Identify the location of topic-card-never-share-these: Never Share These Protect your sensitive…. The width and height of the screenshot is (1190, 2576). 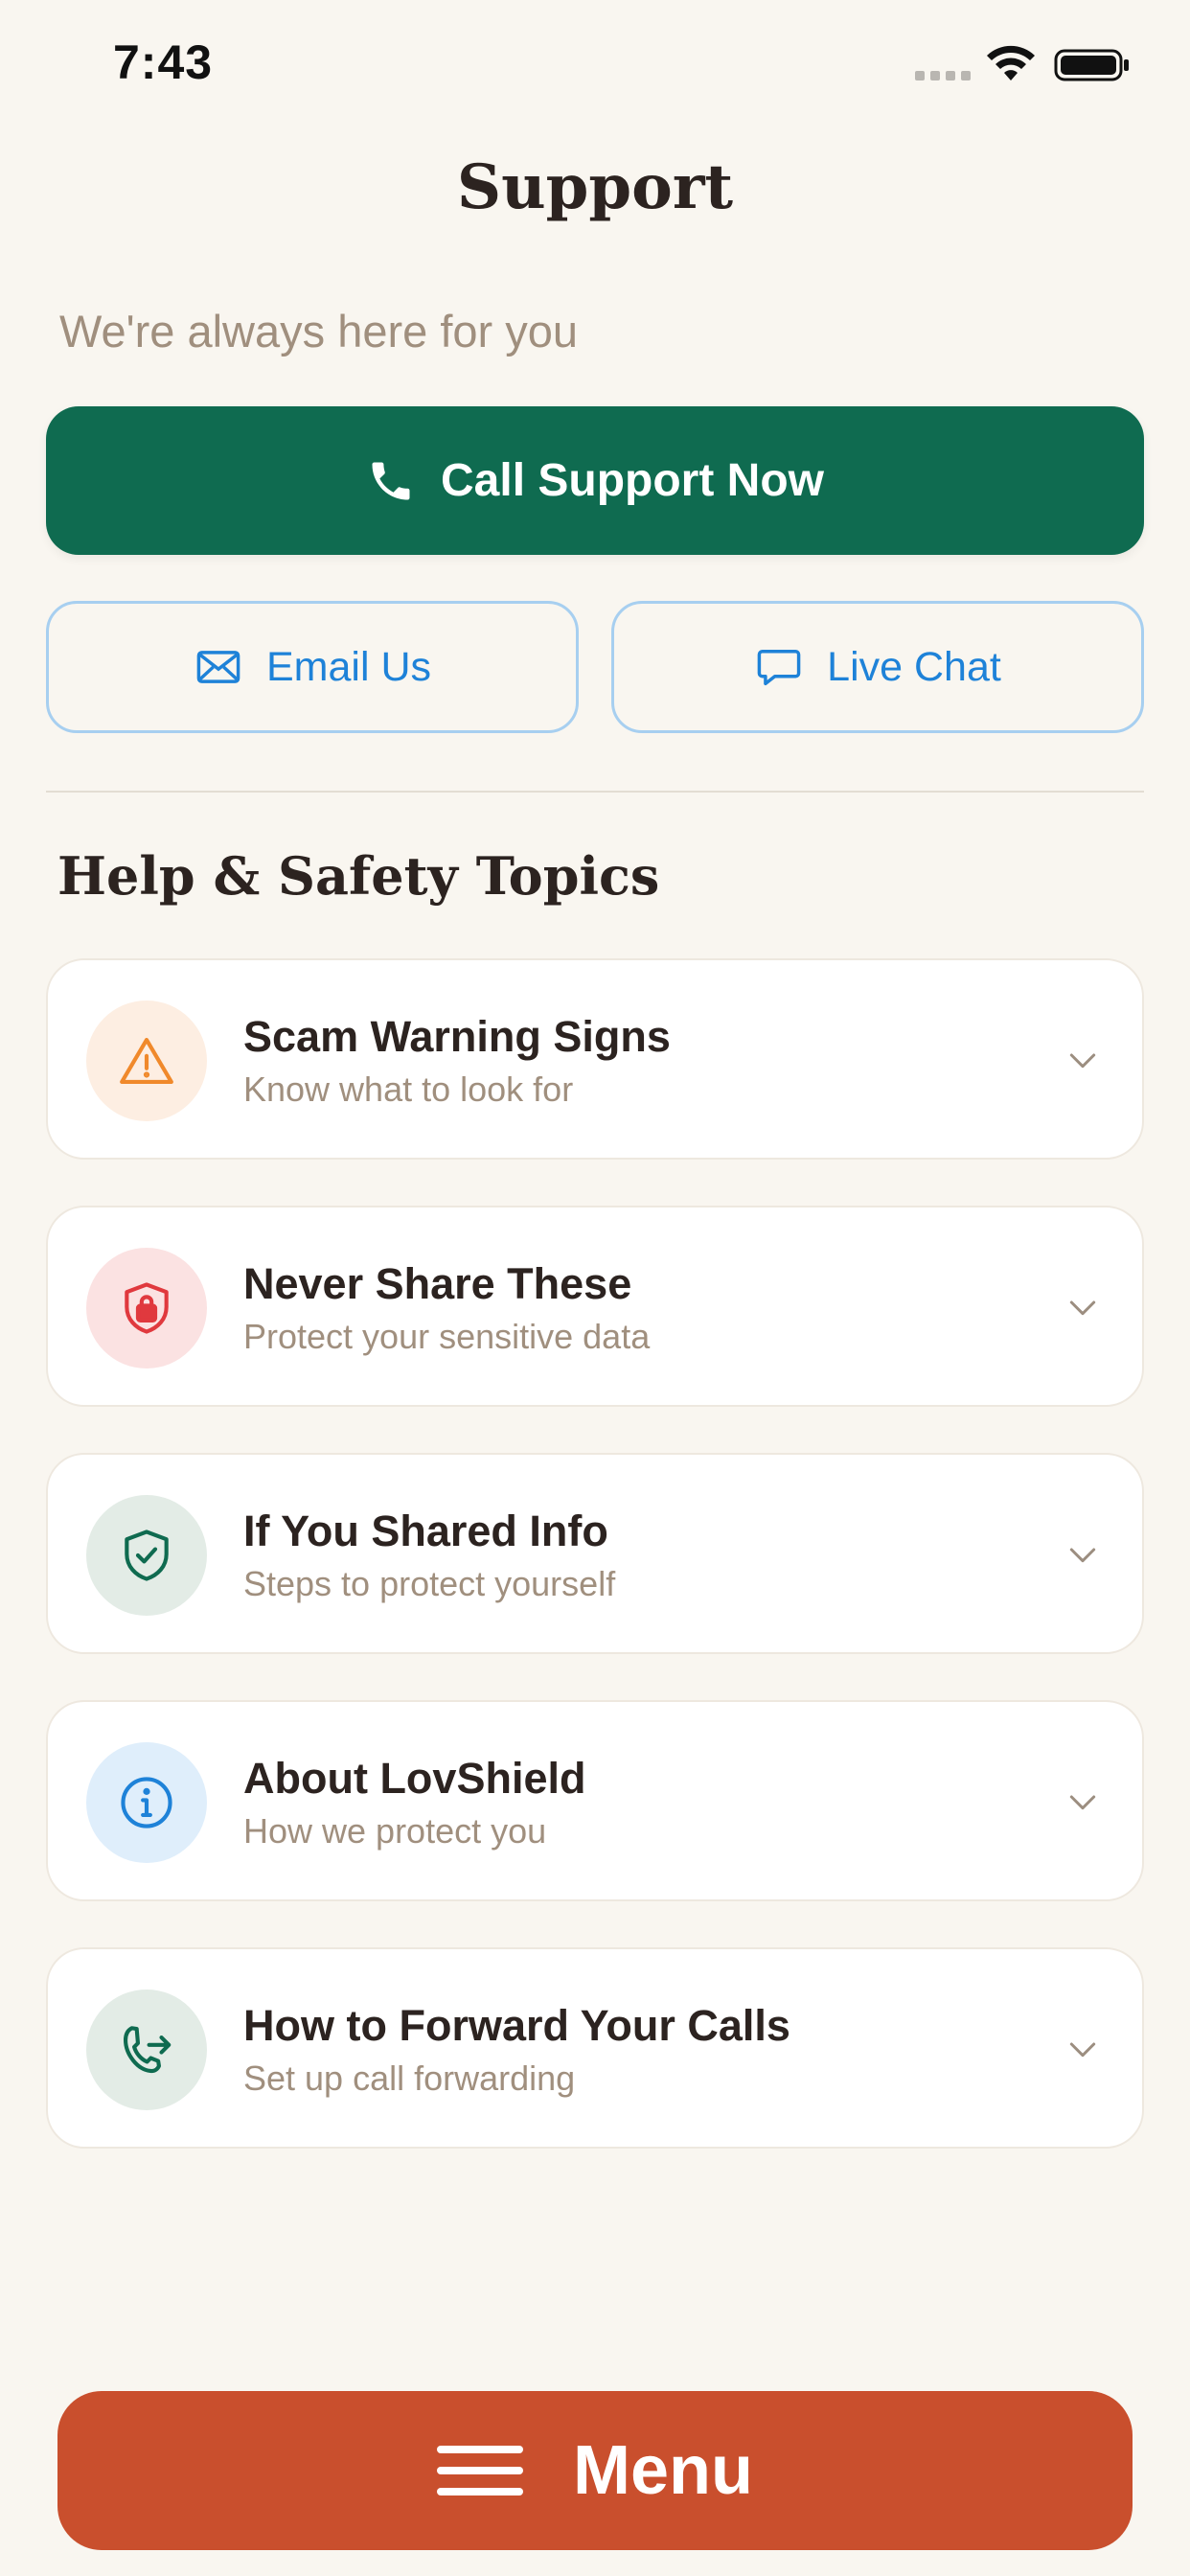
(595, 1306).